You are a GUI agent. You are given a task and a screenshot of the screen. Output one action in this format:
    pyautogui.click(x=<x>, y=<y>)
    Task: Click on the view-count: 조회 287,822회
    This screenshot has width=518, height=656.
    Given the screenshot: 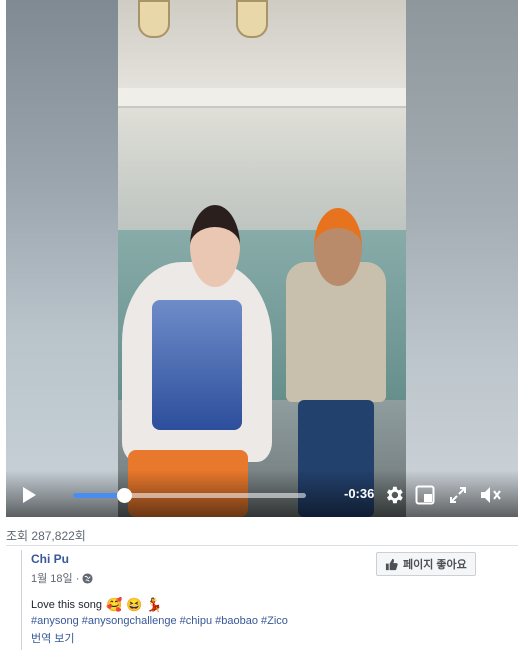 What is the action you would take?
    pyautogui.click(x=46, y=536)
    